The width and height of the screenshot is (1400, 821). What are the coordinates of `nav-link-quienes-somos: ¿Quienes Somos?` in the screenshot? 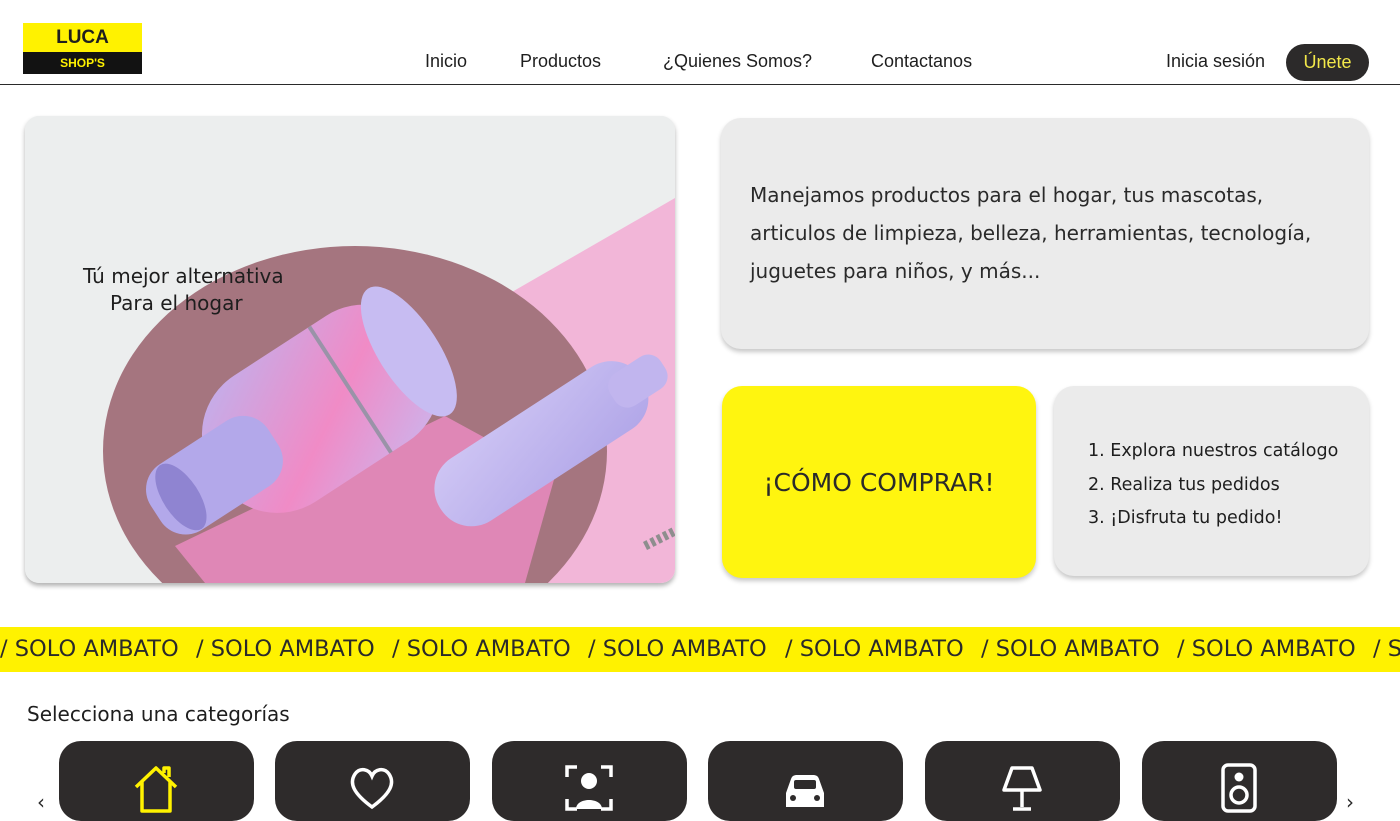 It's located at (737, 61).